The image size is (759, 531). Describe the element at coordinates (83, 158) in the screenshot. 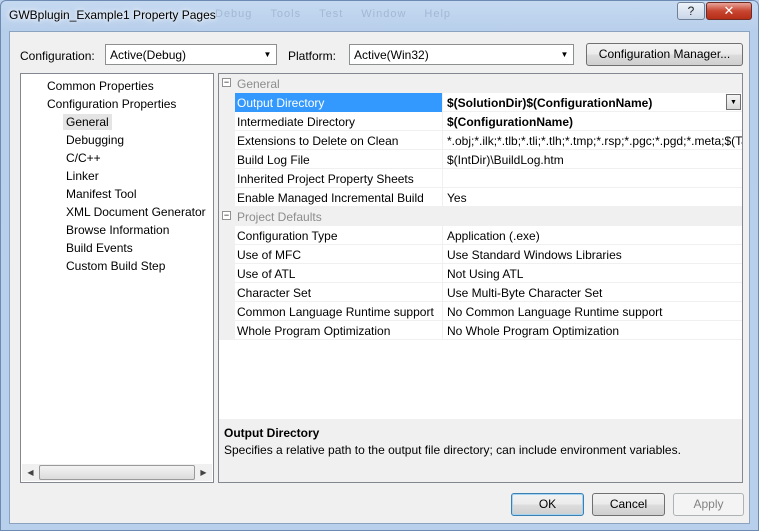

I see `tree-item-c-c: C/C++` at that location.